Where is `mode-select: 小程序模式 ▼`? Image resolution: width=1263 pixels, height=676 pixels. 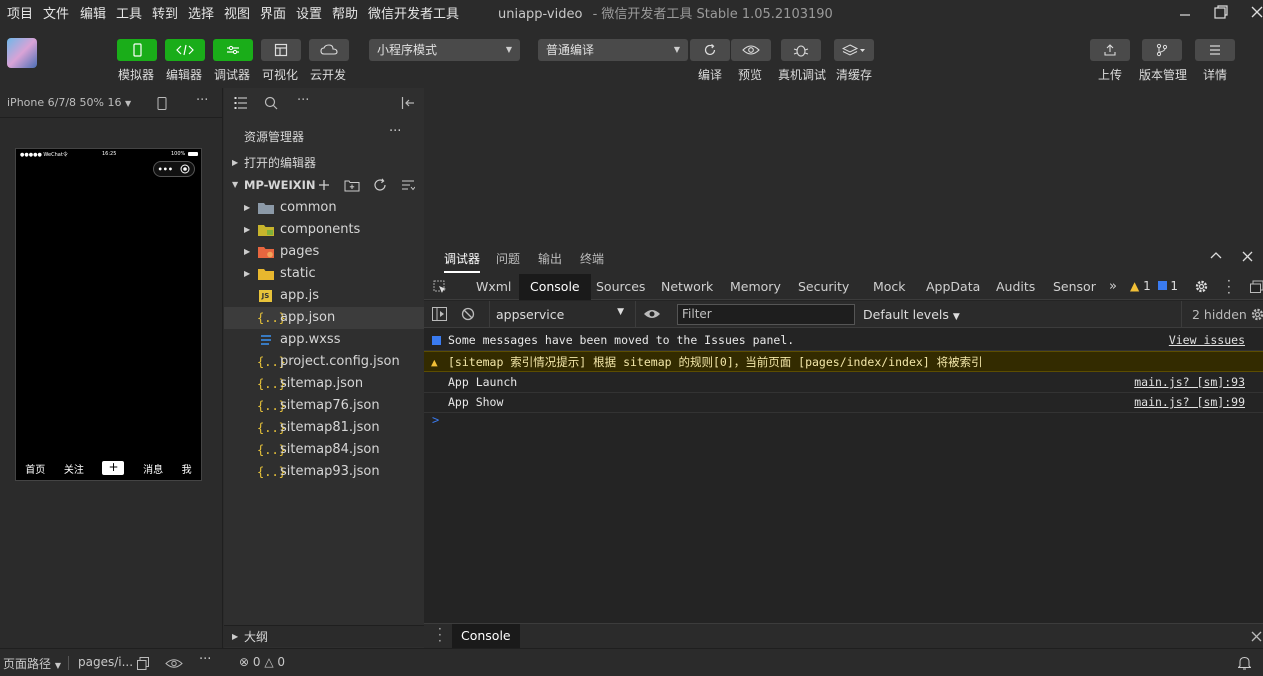
mode-select: 小程序模式 ▼ is located at coordinates (444, 50).